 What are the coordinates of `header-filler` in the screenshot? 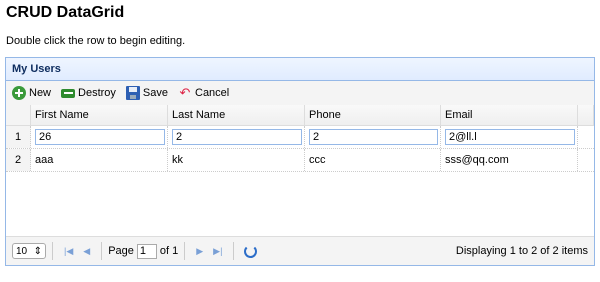 It's located at (586, 115).